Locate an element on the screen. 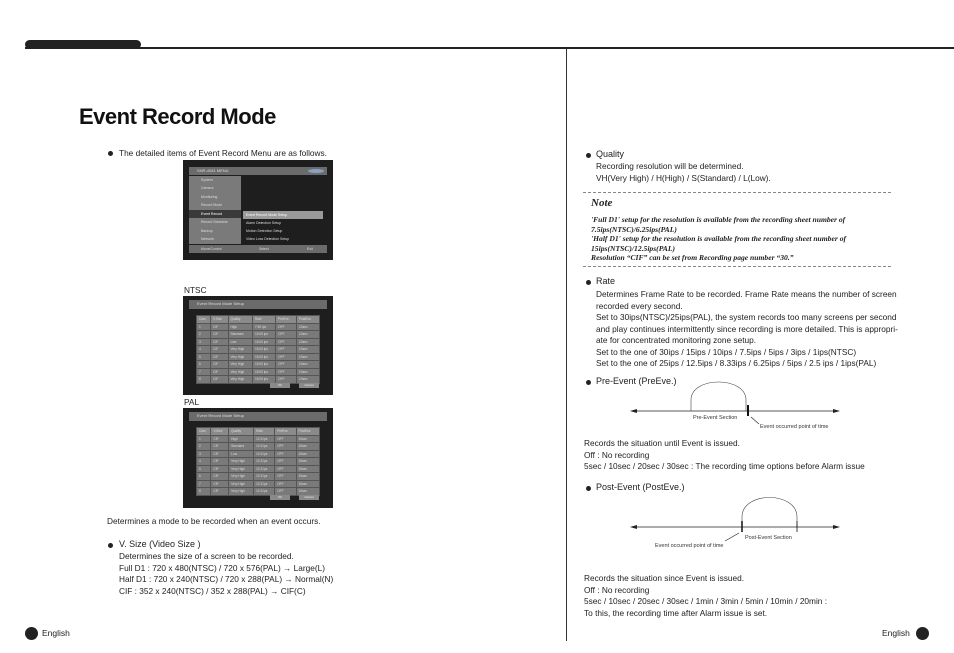 This screenshot has height=653, width=954. table-row: 4 CIF Very High 12.5 ips OFF 10sec is located at coordinates (258, 461).